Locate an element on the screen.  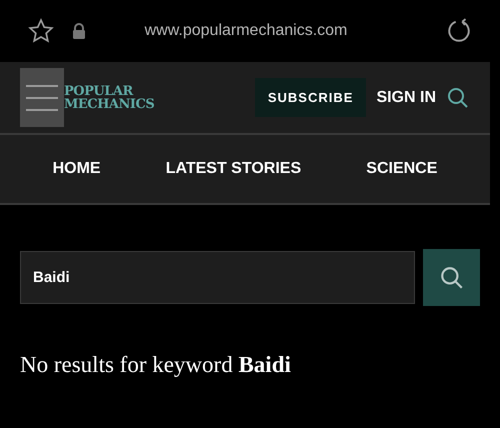
subscribe-button: SUBSCRIBE is located at coordinates (310, 97).